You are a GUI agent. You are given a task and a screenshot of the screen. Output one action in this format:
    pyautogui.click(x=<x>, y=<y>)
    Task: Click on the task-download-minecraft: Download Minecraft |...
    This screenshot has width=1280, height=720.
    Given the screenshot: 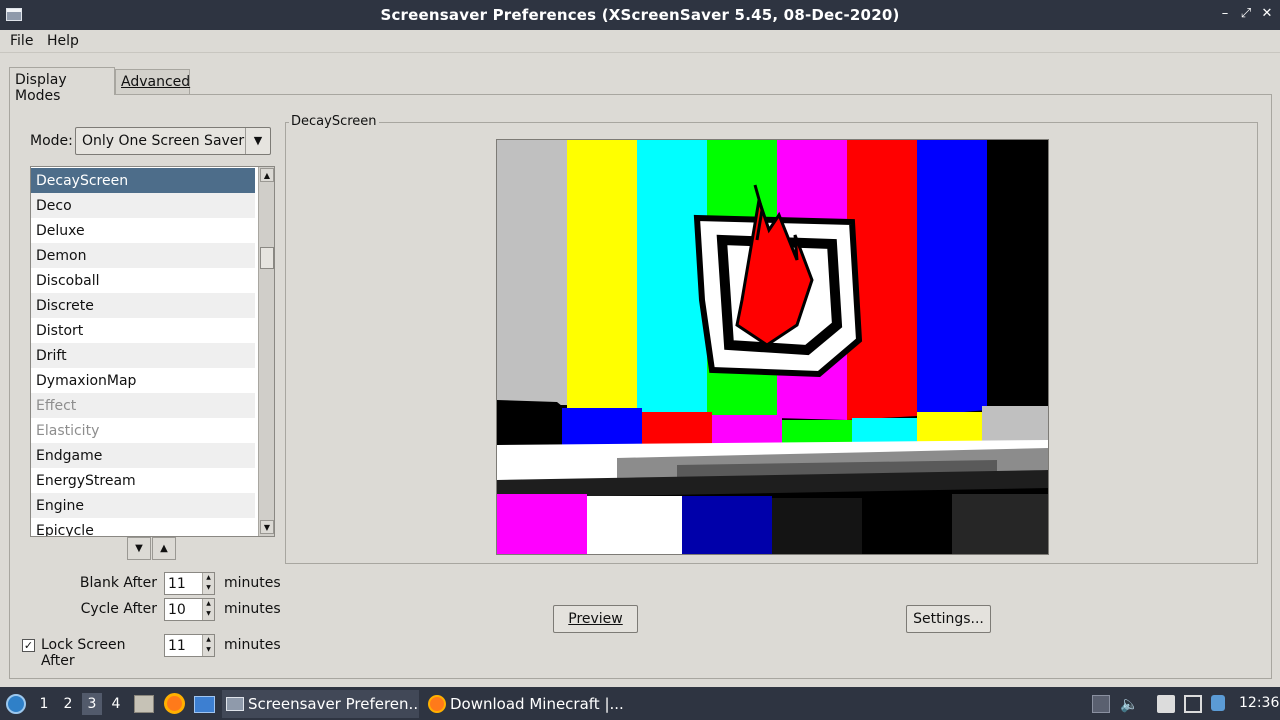 What is the action you would take?
    pyautogui.click(x=524, y=704)
    